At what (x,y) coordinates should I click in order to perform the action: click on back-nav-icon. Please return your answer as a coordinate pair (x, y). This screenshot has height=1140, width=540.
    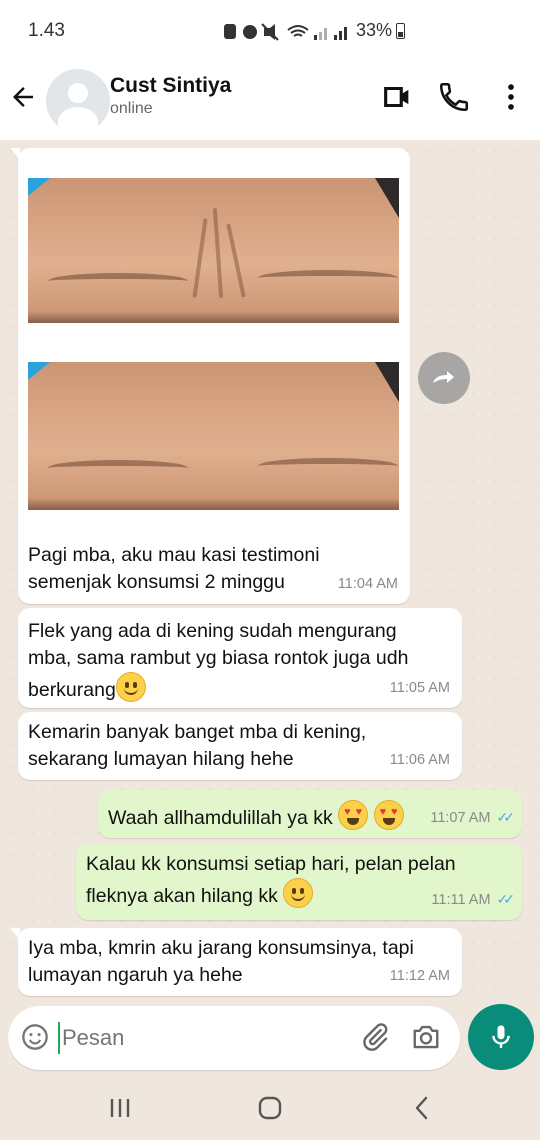
    Looking at the image, I should click on (422, 1108).